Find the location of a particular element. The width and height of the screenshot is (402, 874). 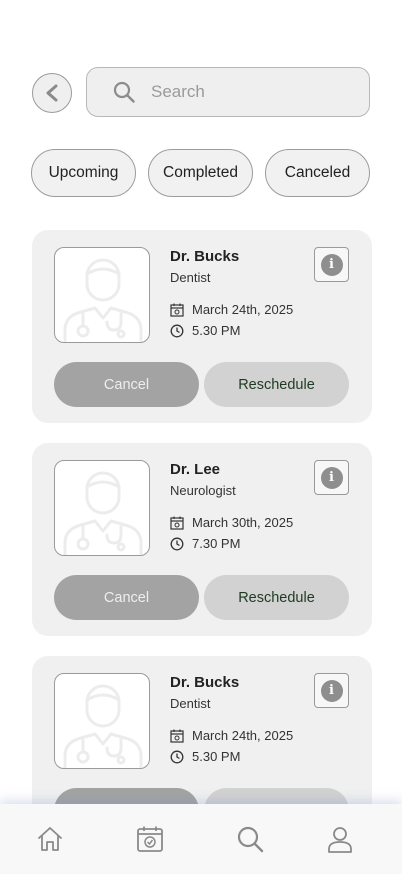

bottom-nav is located at coordinates (201, 839).